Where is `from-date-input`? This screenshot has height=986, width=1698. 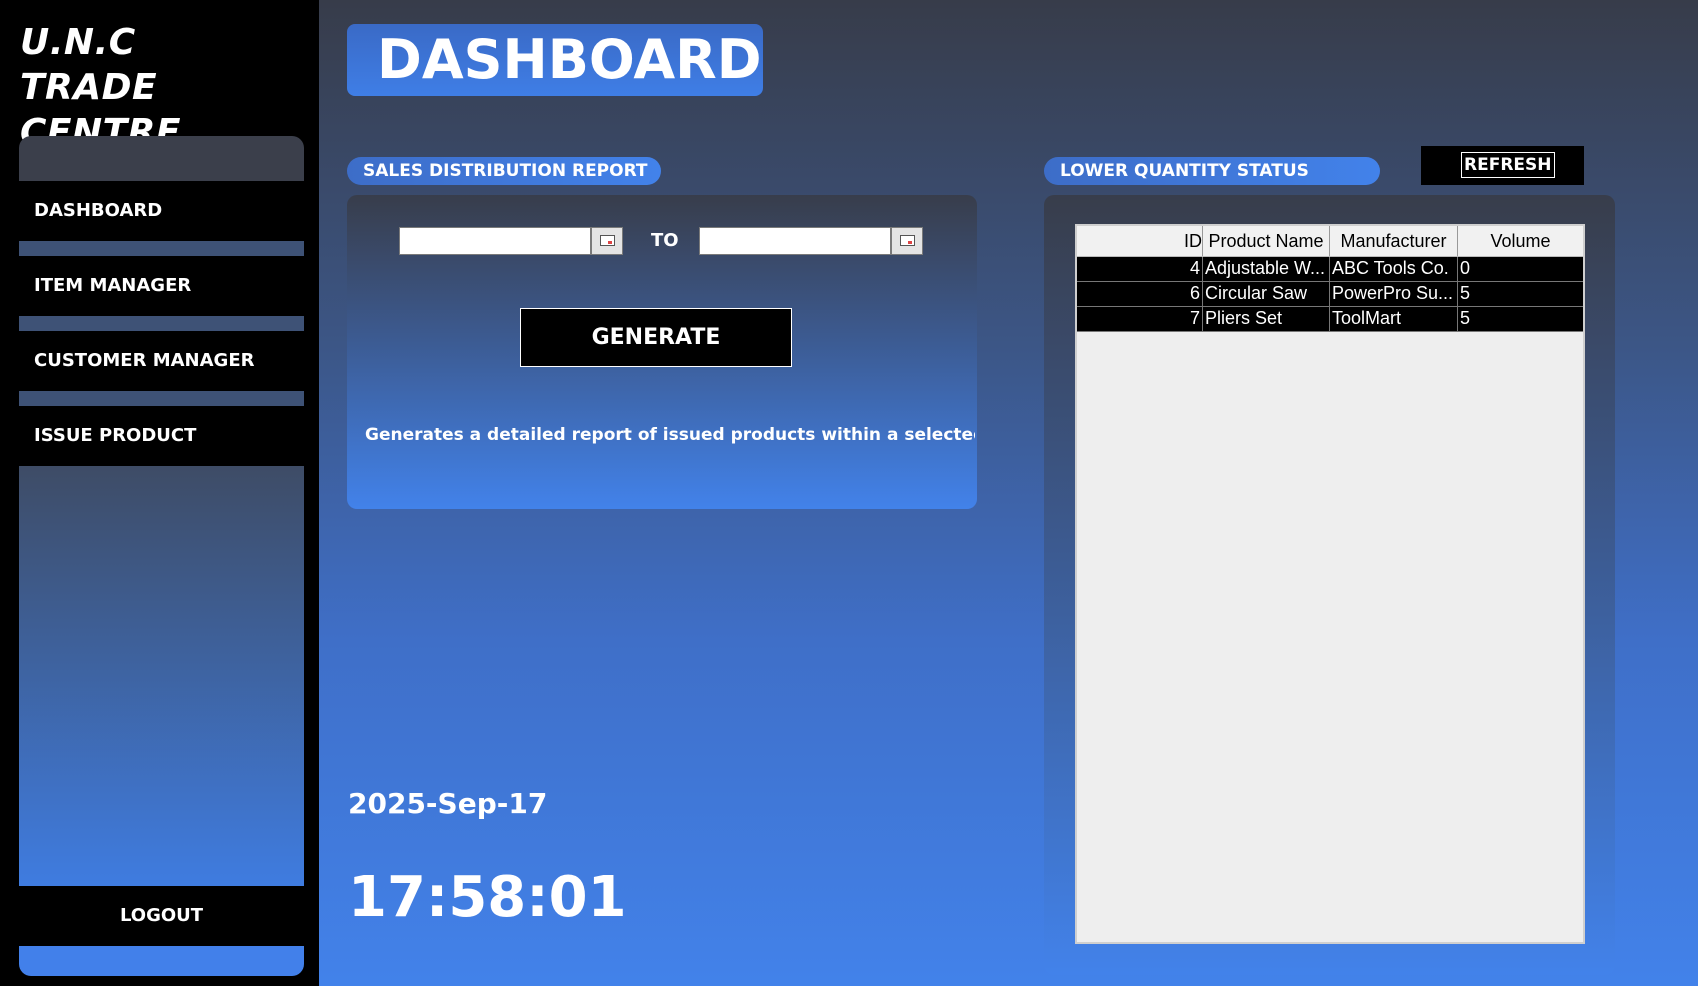
from-date-input is located at coordinates (495, 241).